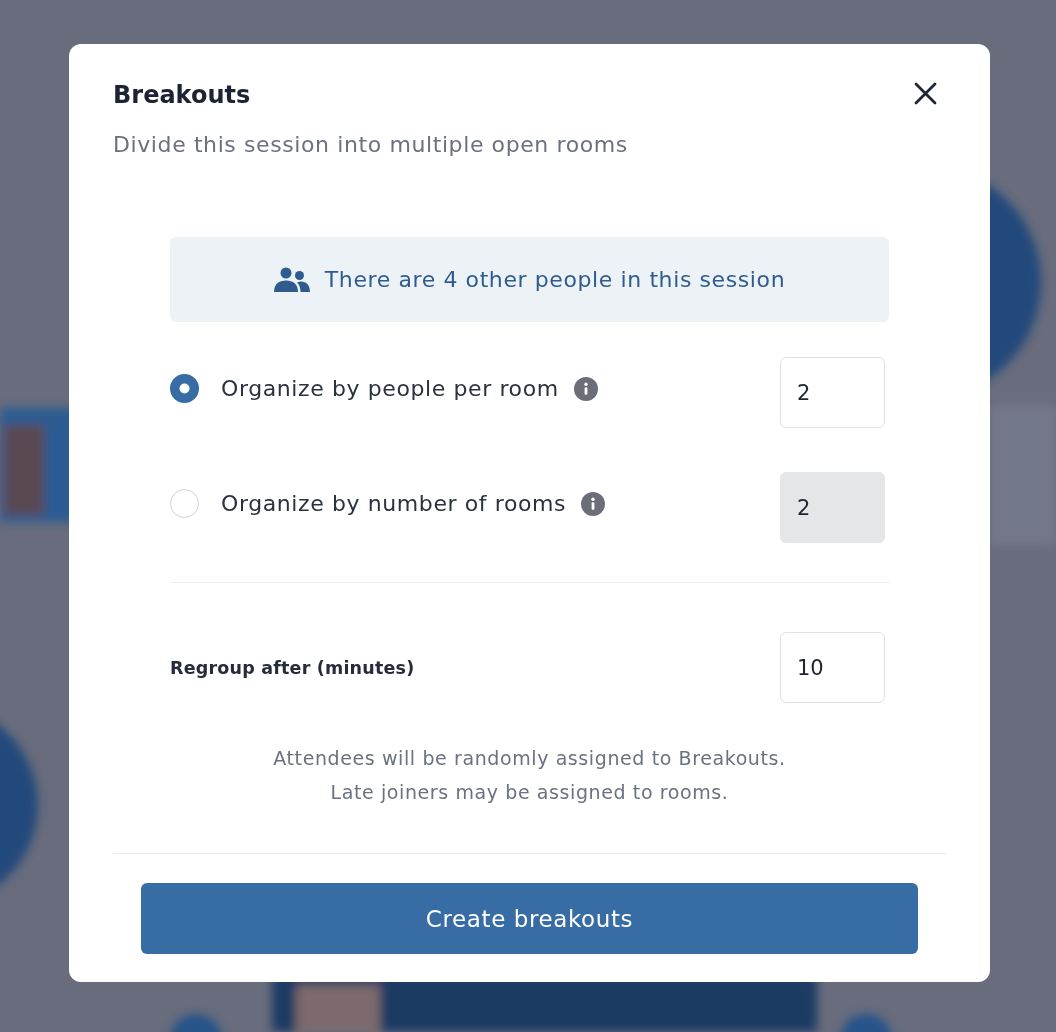 The height and width of the screenshot is (1032, 1056). I want to click on dialog-subtitle: Divide this session into multiple open rooms, so click(370, 145).